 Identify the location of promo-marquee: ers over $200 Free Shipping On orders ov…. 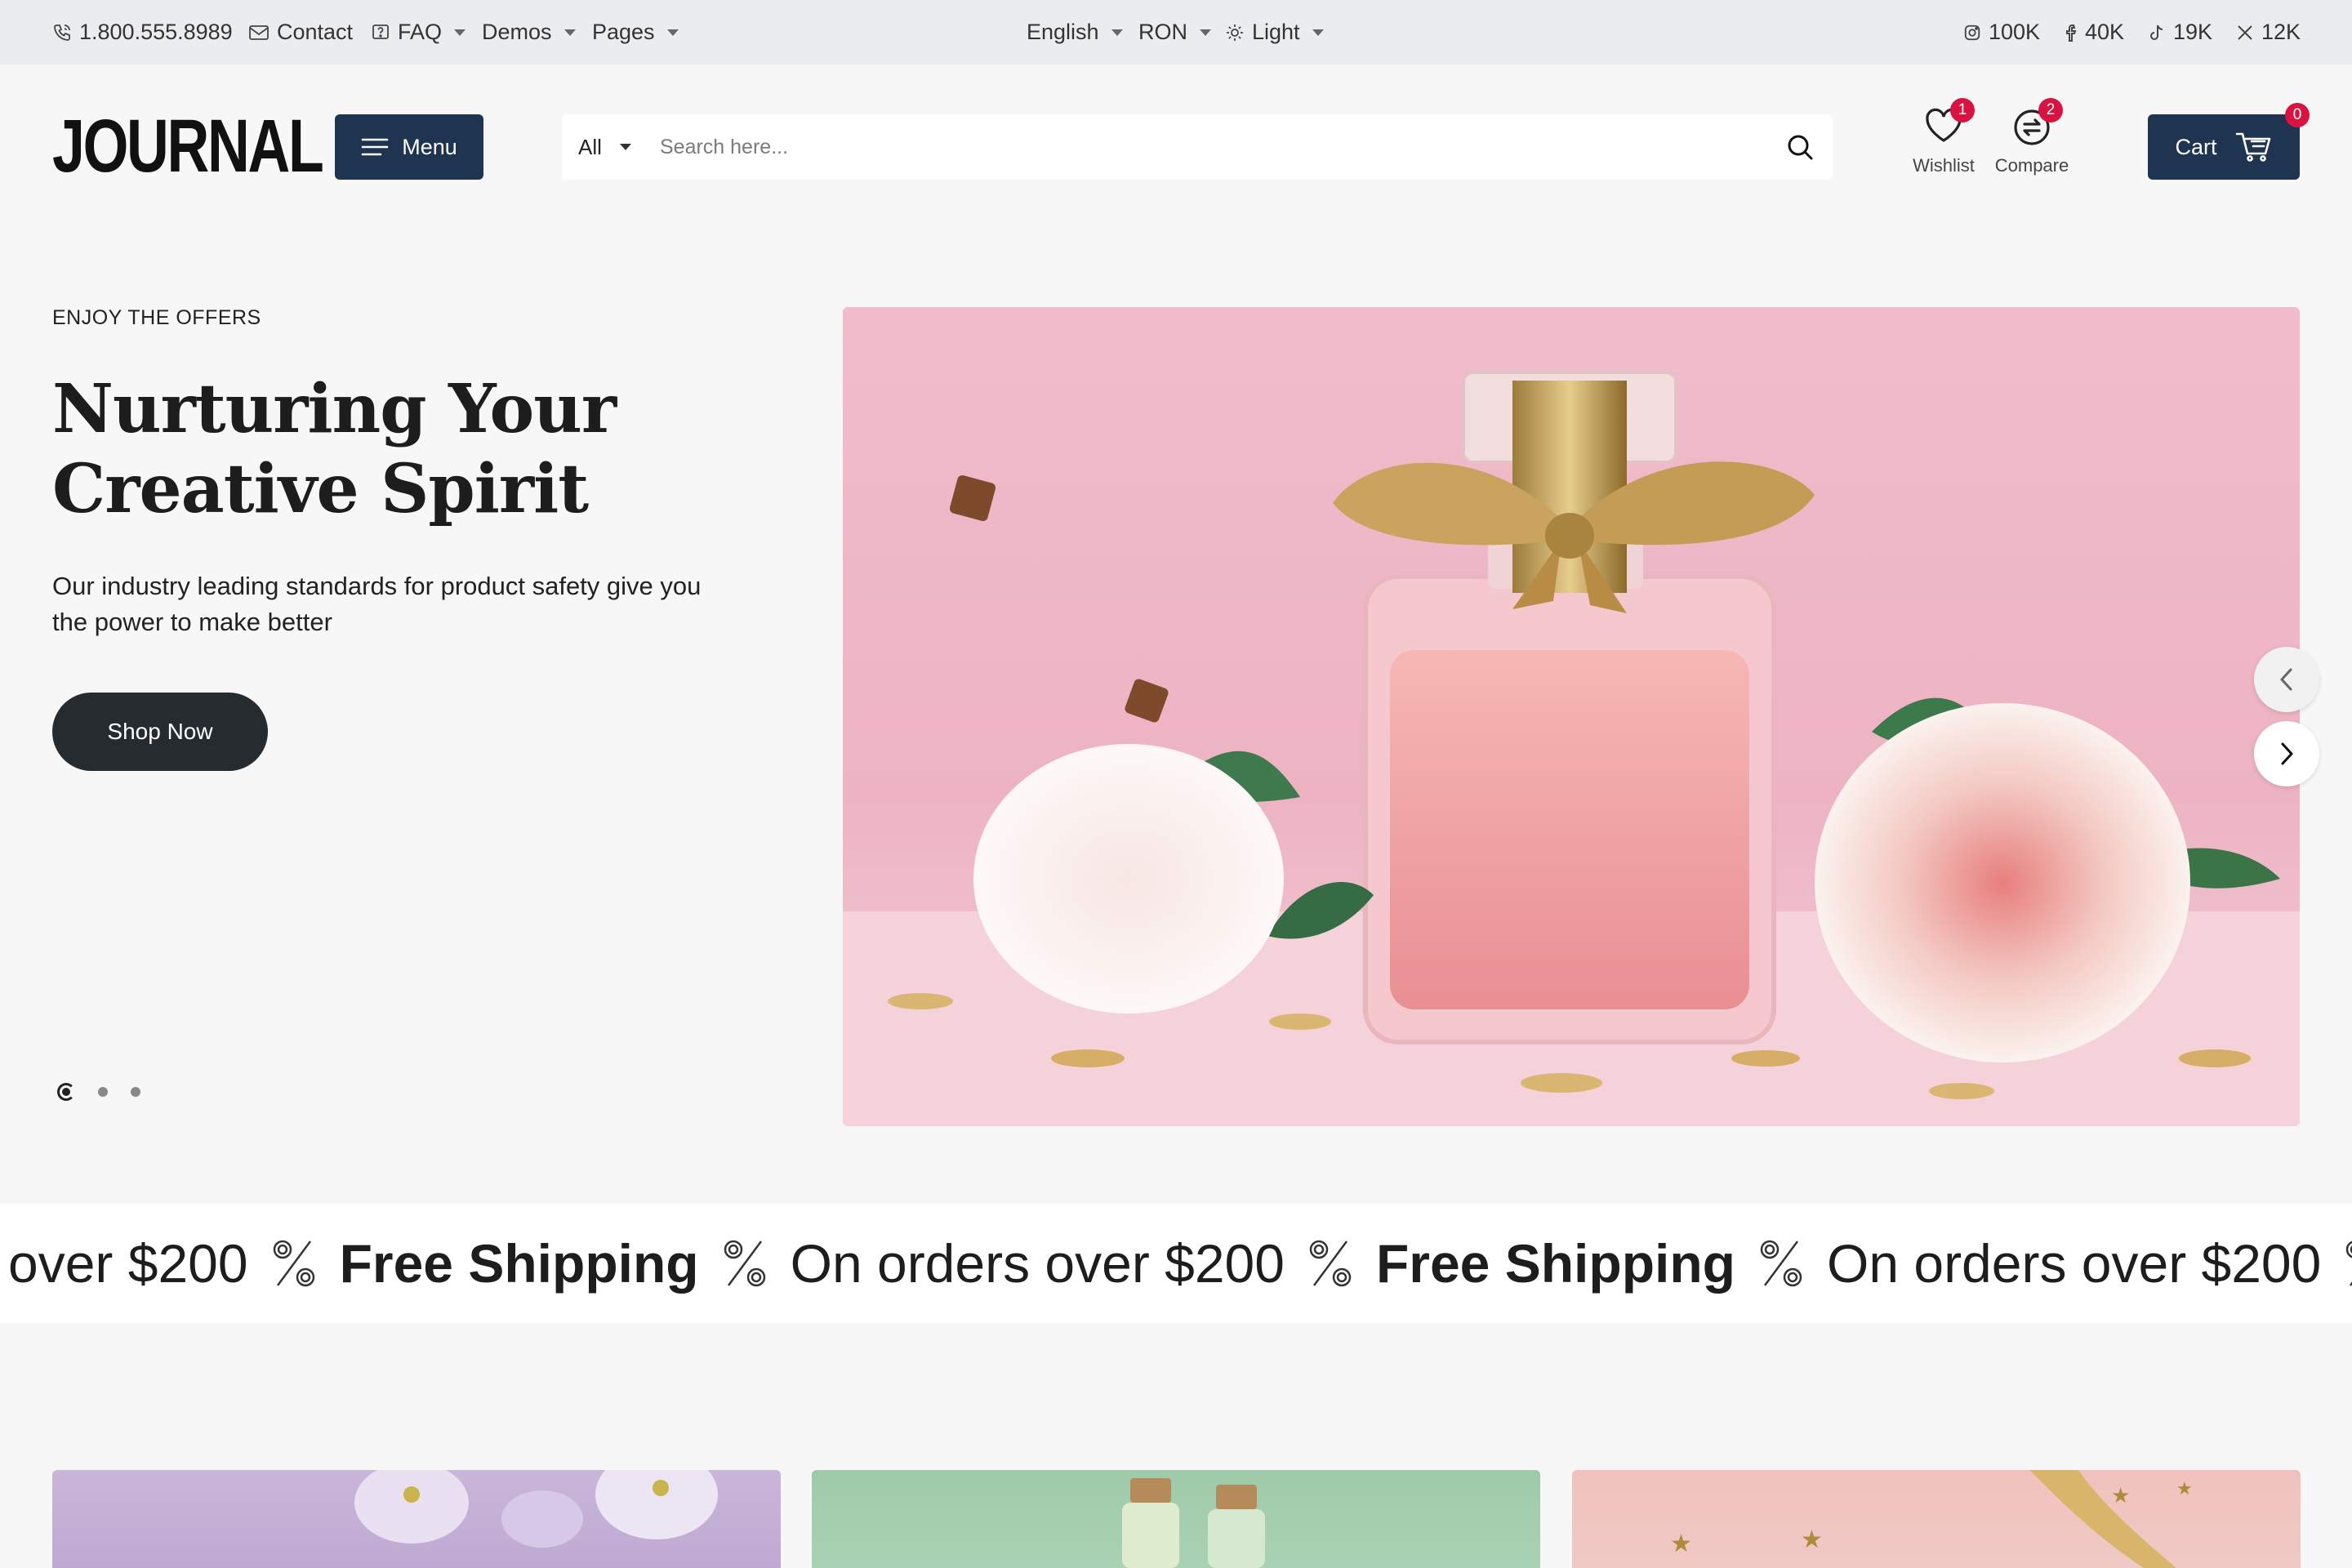
(1176, 1263).